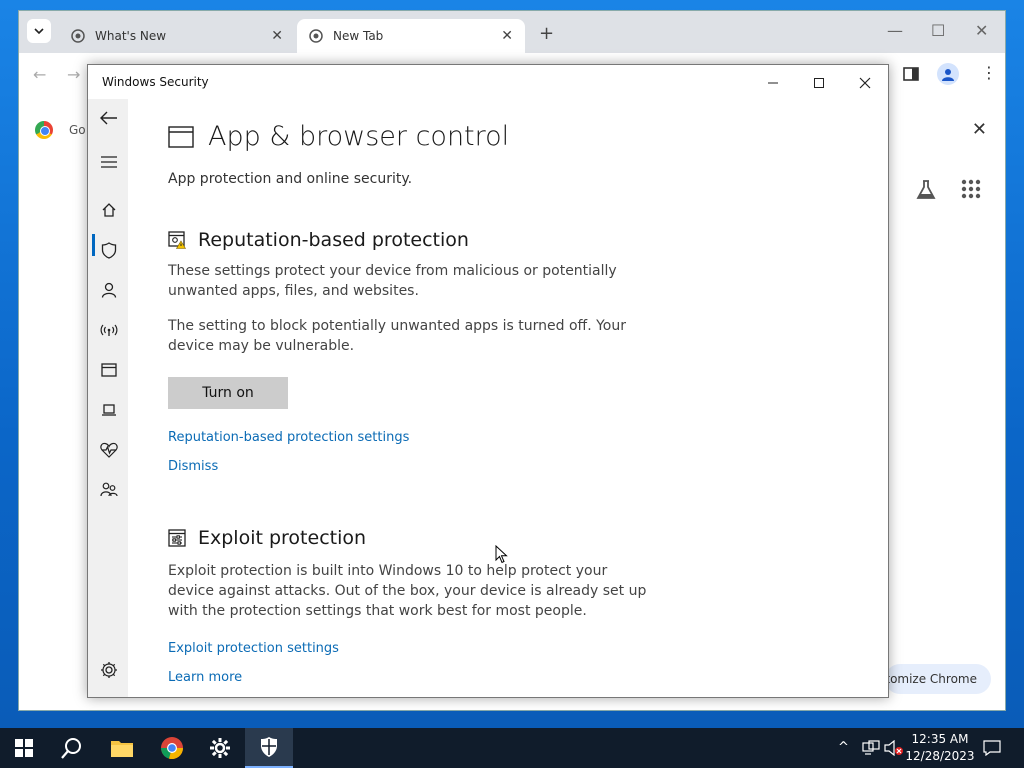 The height and width of the screenshot is (768, 1024). I want to click on start-button, so click(24, 748).